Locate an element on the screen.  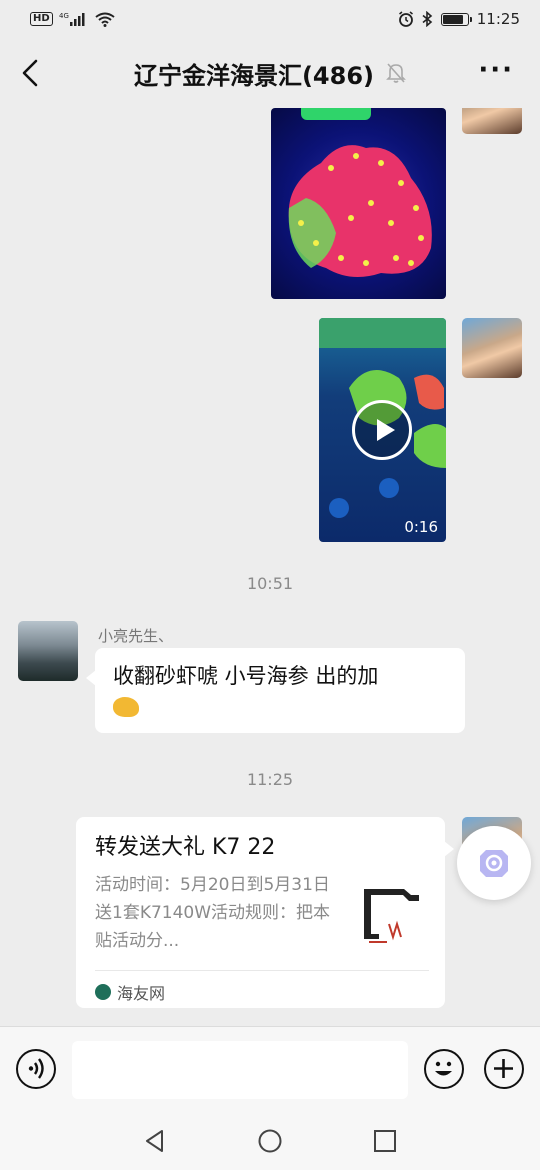
battery-level is located at coordinates (453, 19).